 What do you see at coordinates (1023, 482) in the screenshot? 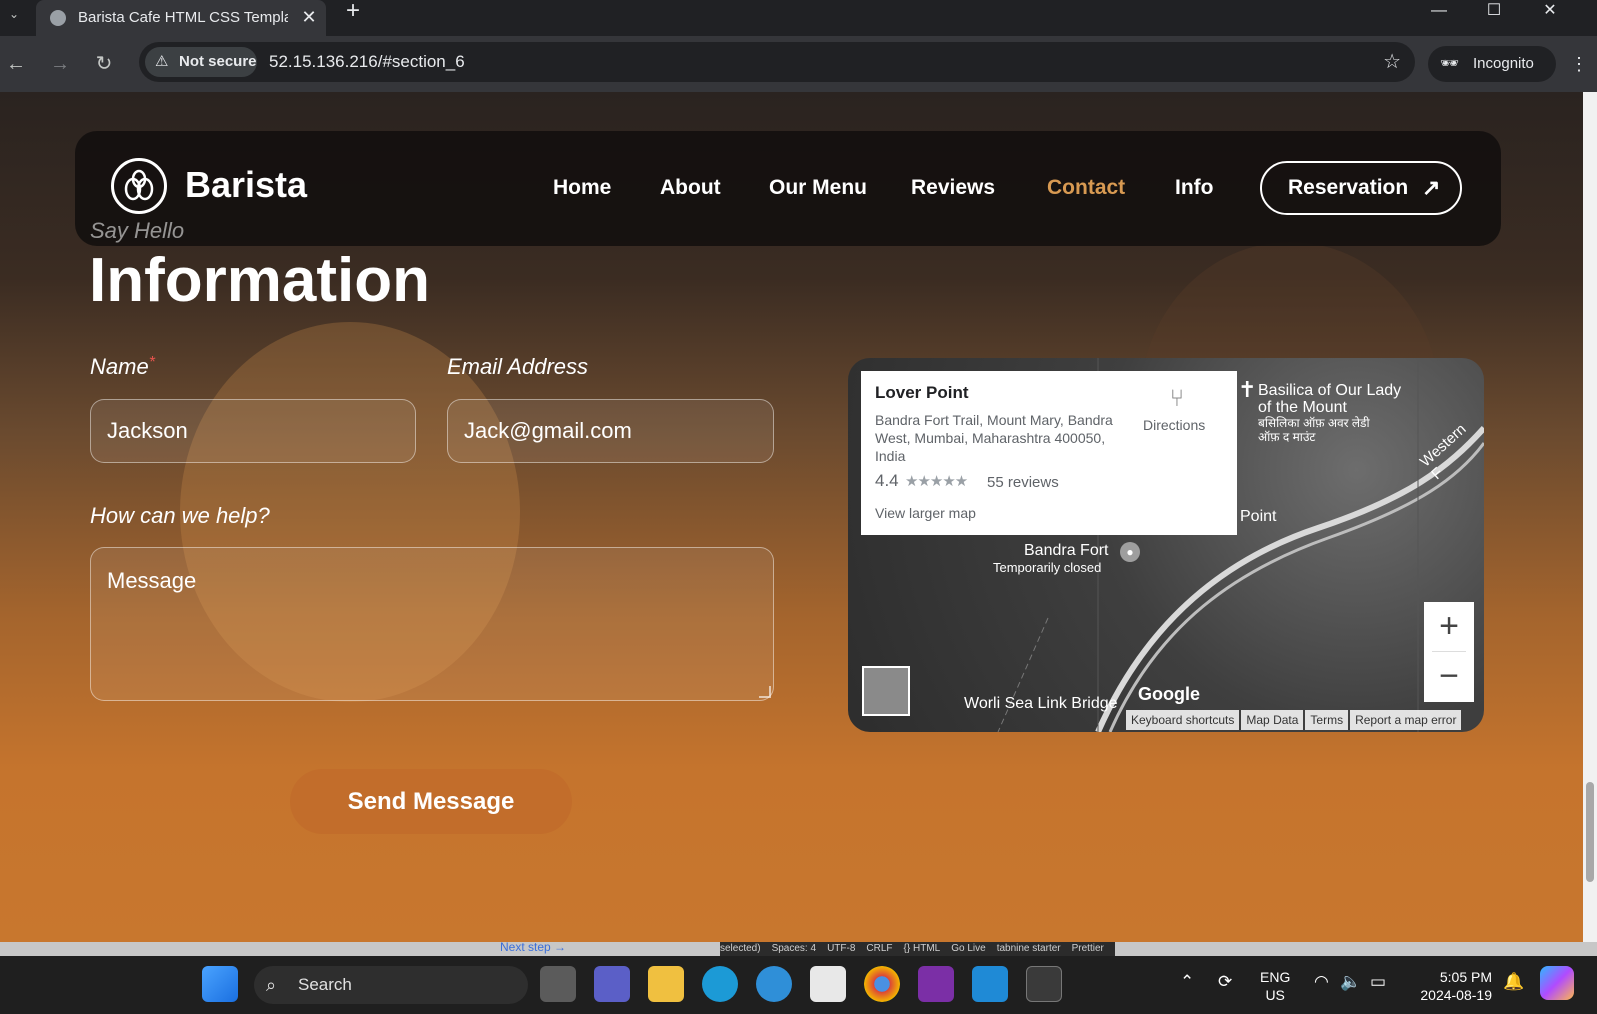
I see `reviews-link: 55 reviews` at bounding box center [1023, 482].